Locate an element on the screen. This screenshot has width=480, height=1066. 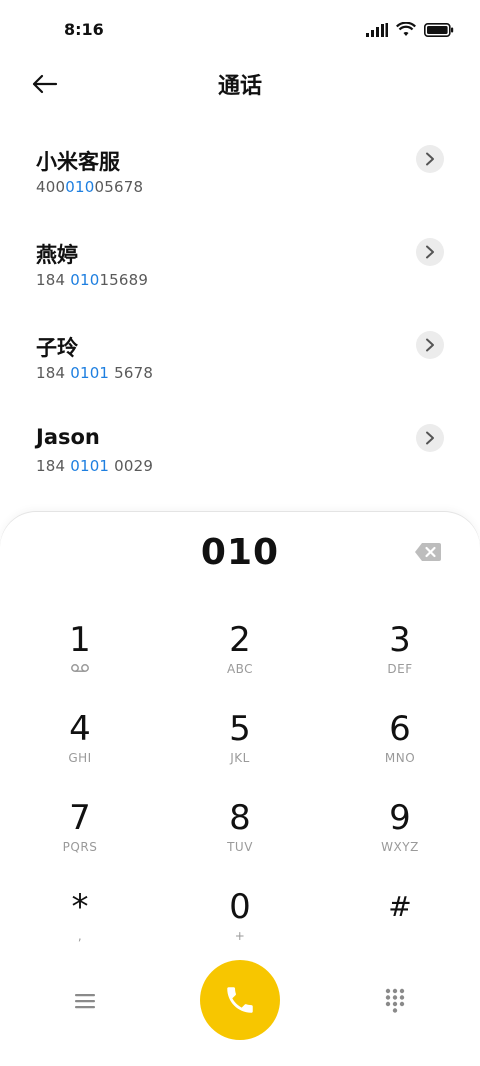
key-digit: 1 is located at coordinates (80, 640).